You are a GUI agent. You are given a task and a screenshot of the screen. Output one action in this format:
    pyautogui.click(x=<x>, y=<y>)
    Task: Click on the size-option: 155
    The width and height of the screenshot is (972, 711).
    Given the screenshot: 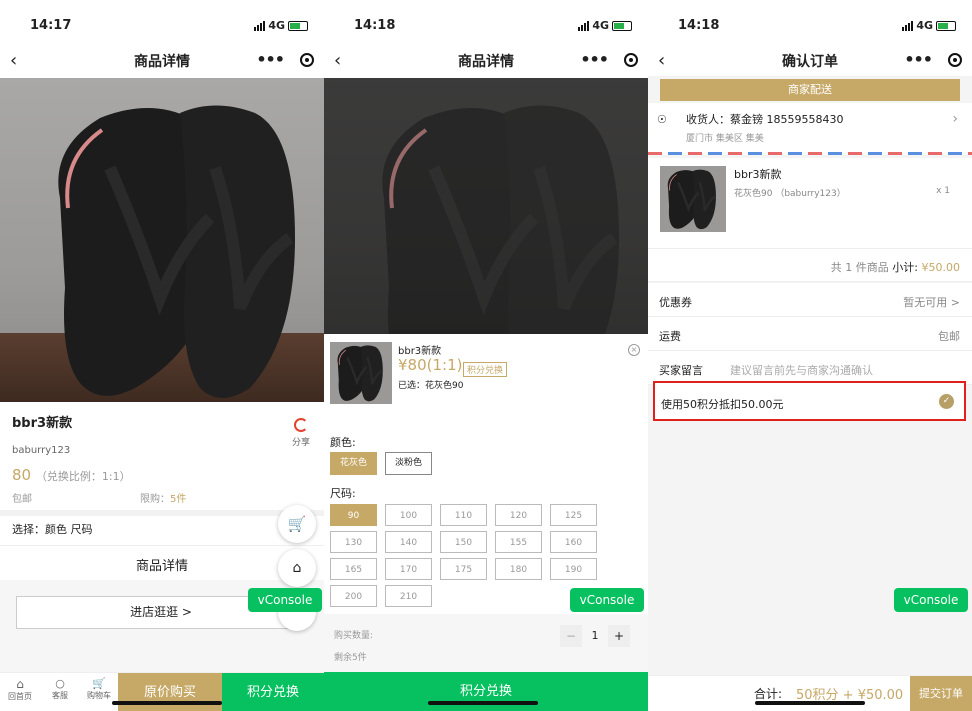 What is the action you would take?
    pyautogui.click(x=518, y=542)
    